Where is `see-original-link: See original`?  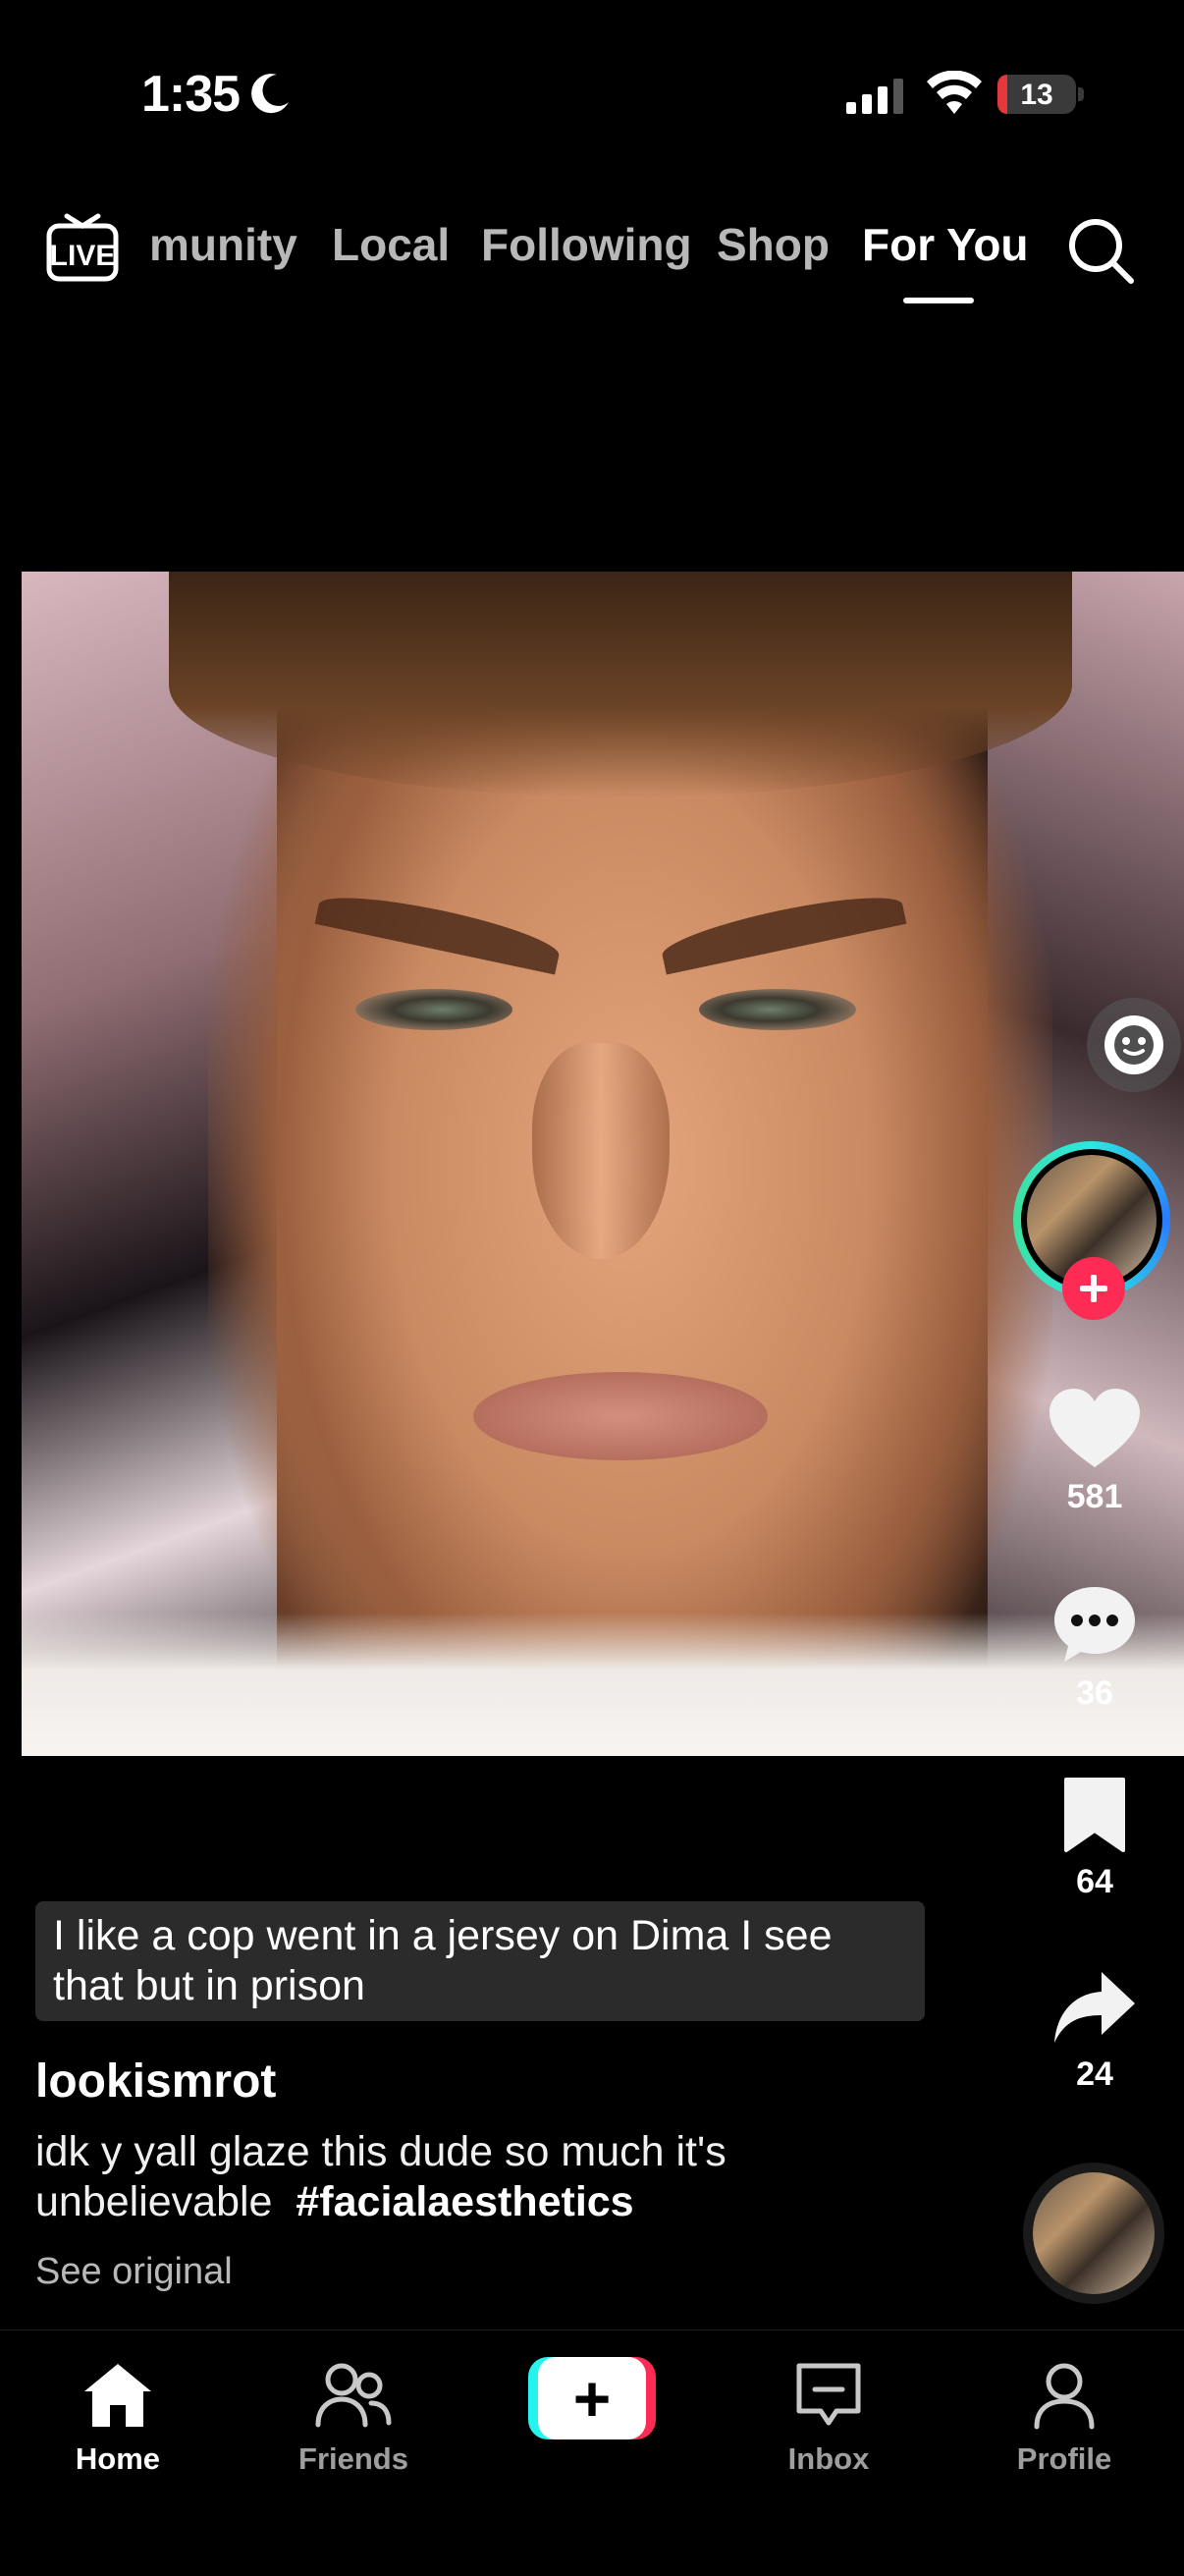
see-original-link: See original is located at coordinates (134, 2272).